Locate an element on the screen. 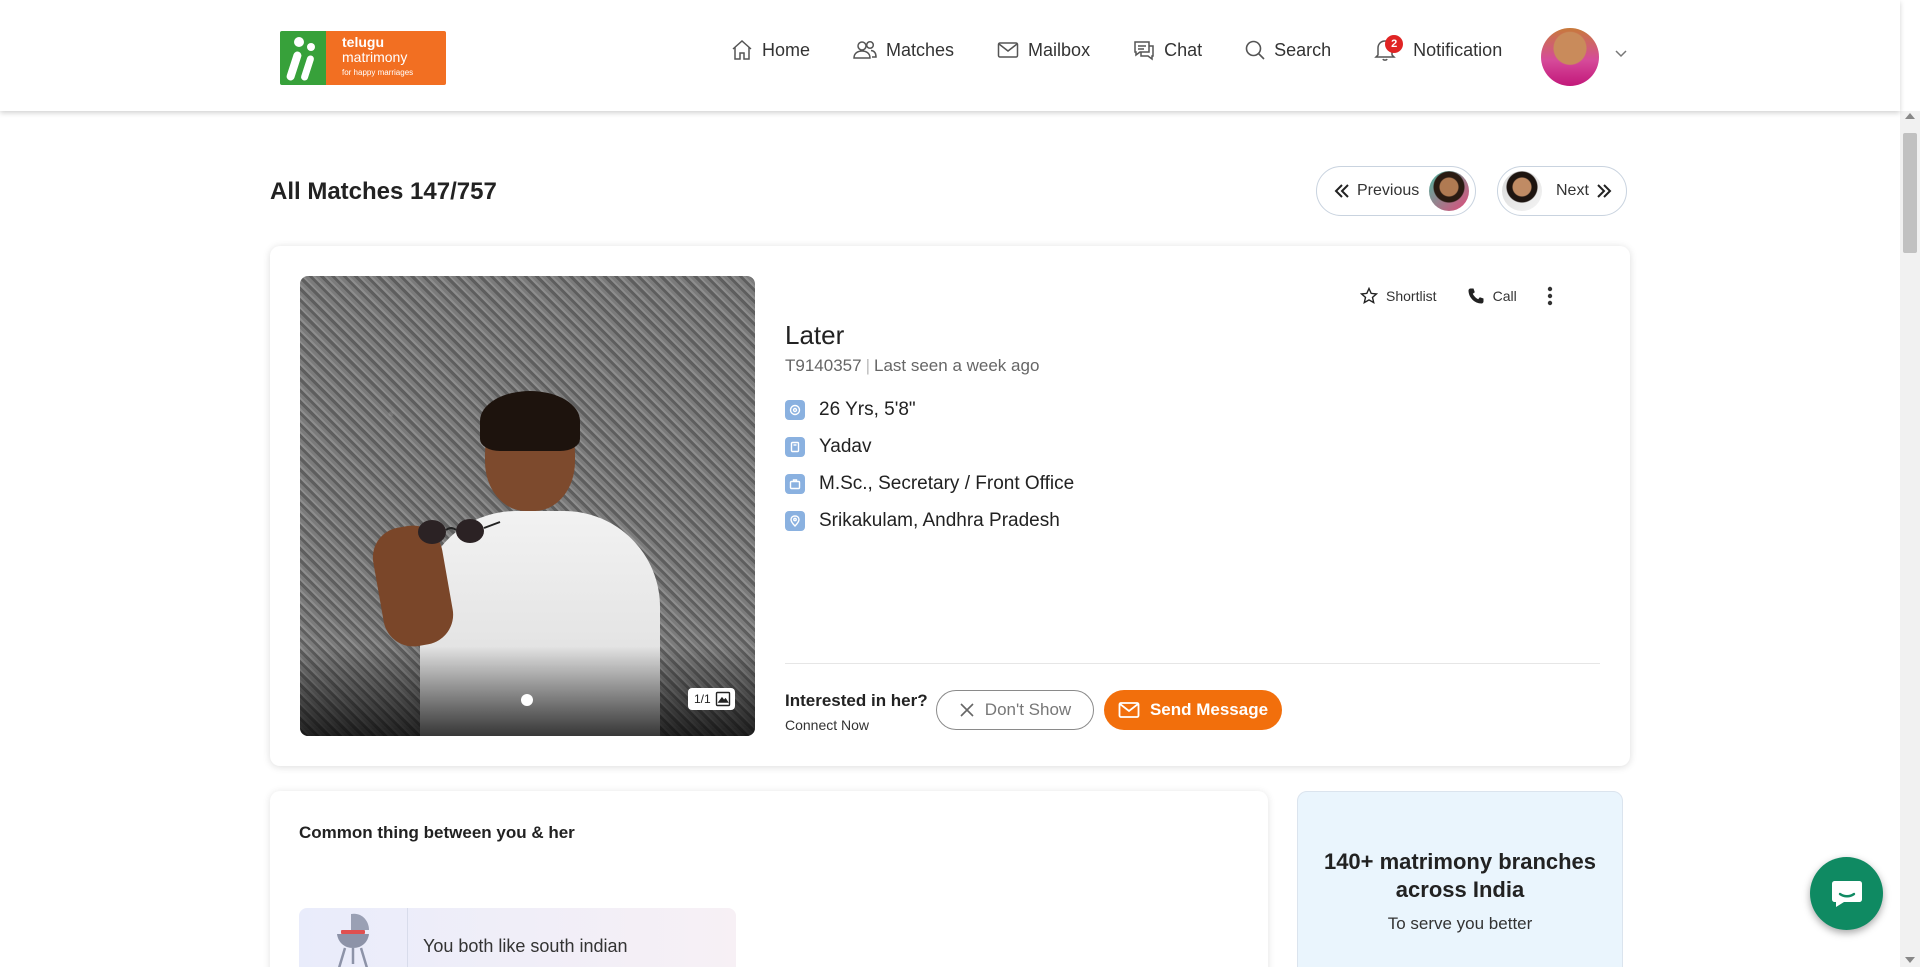 This screenshot has height=967, width=1920. profile-id-line: T9140357 | Last seen a week ago is located at coordinates (912, 365).